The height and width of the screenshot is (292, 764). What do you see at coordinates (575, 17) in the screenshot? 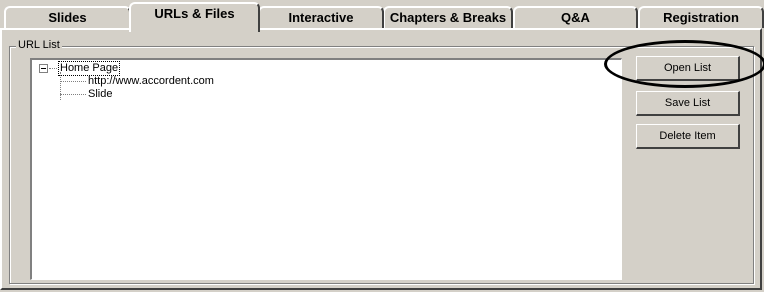
I see `tab-qa: Q&A` at bounding box center [575, 17].